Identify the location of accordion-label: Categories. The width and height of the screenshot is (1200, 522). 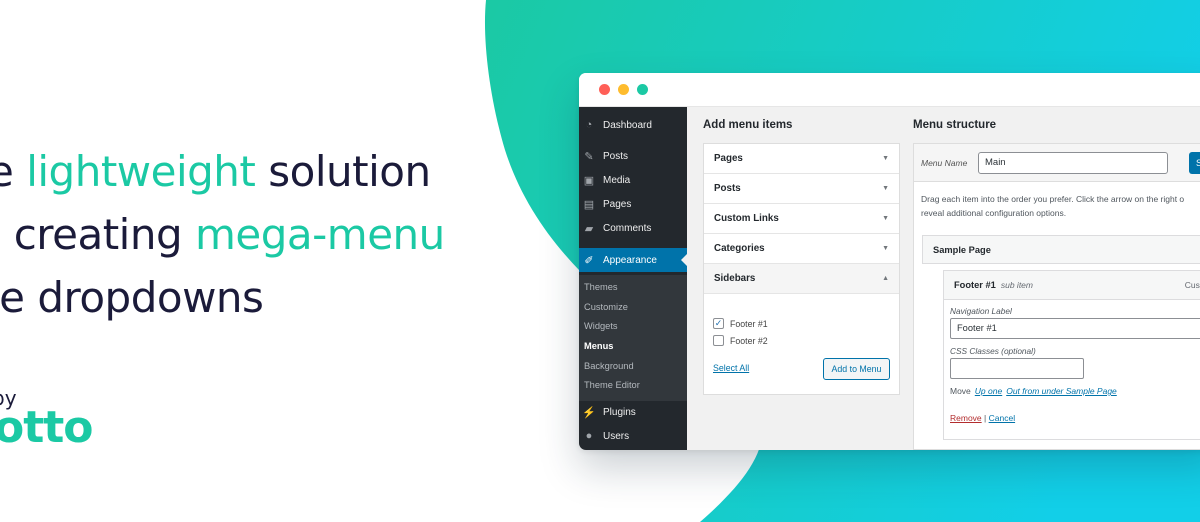
(739, 248).